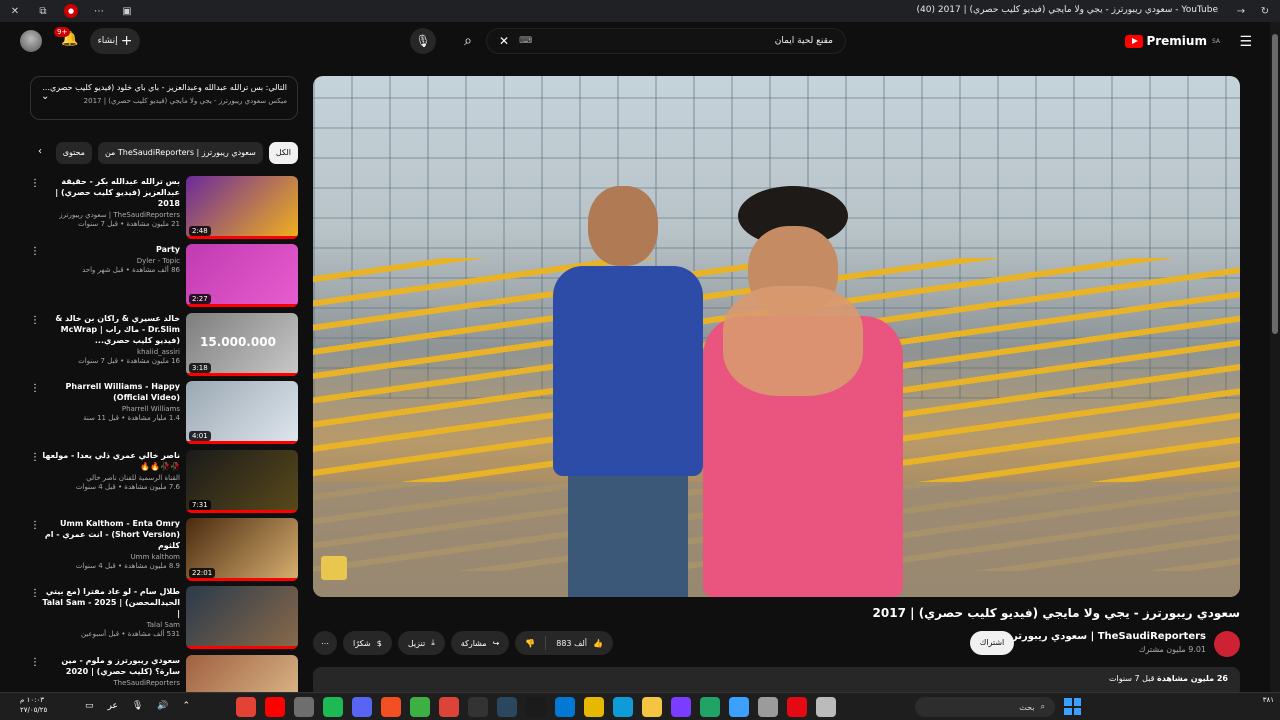 The image size is (1280, 720). Describe the element at coordinates (162, 706) in the screenshot. I see `volume-icon: 🔊` at that location.